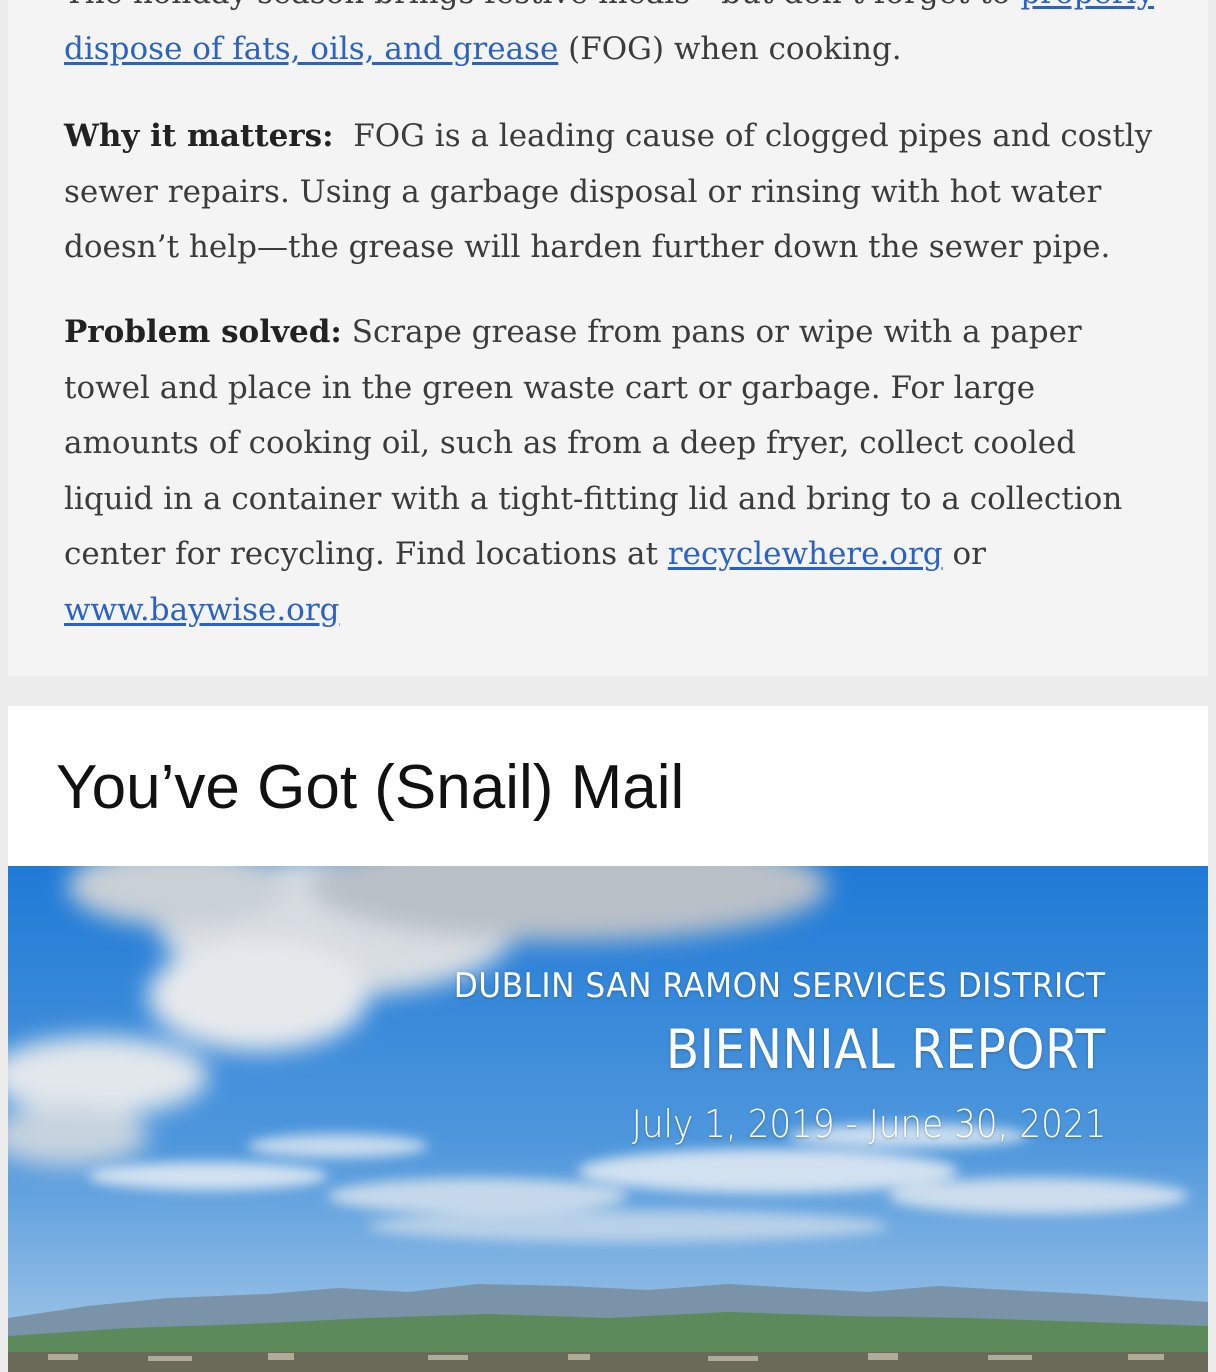 This screenshot has height=1372, width=1216. Describe the element at coordinates (730, 48) in the screenshot. I see `intro-text-end: (FOG) when cooking.` at that location.